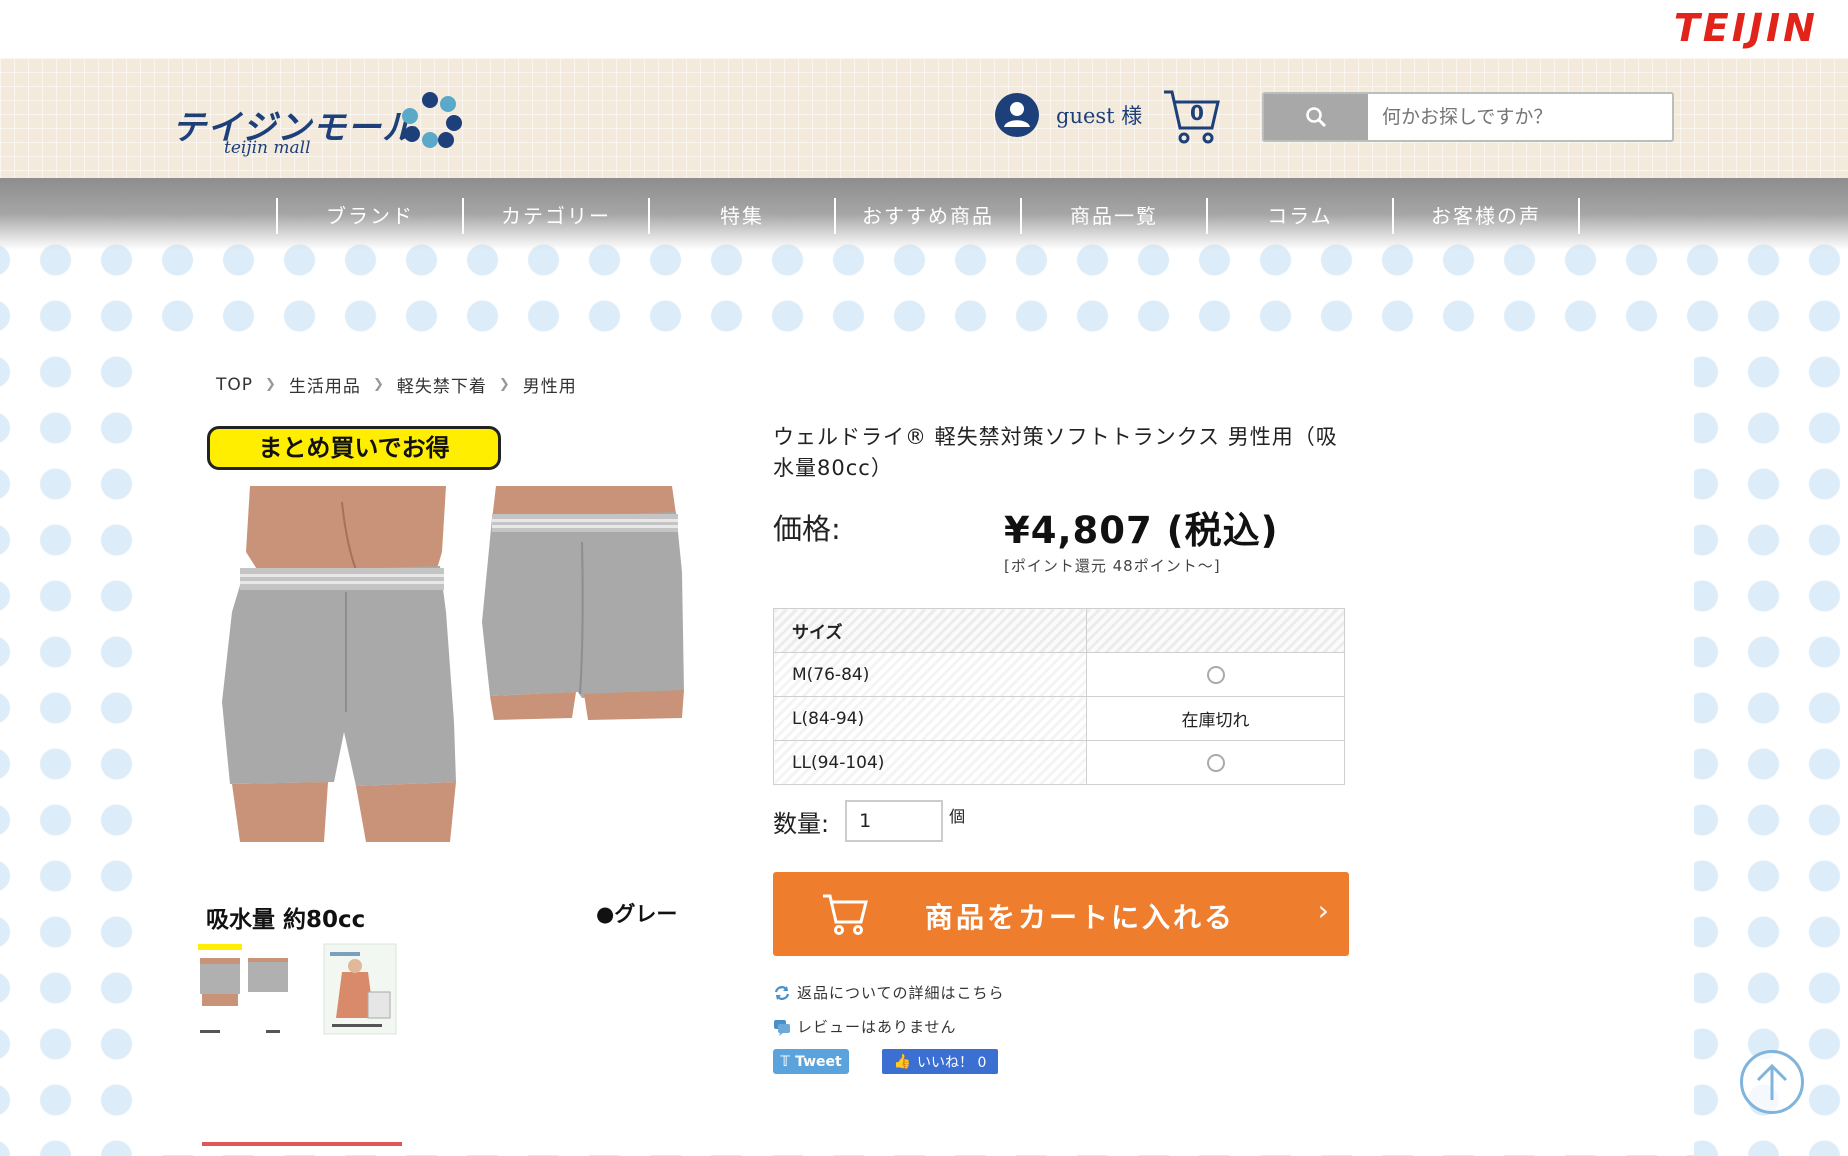 This screenshot has width=1848, height=1156. What do you see at coordinates (877, 1027) in the screenshot?
I see `reviews-text: レビューはありません` at bounding box center [877, 1027].